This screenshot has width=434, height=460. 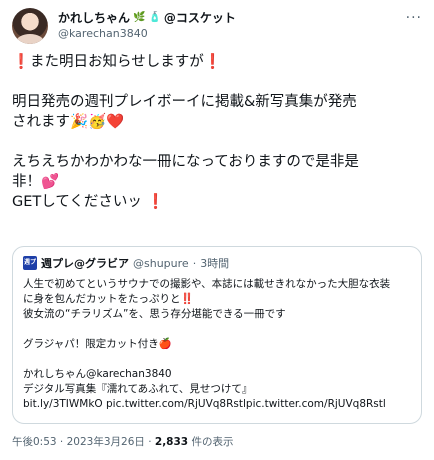 I want to click on bottle-icon: 🧴, so click(x=154, y=17).